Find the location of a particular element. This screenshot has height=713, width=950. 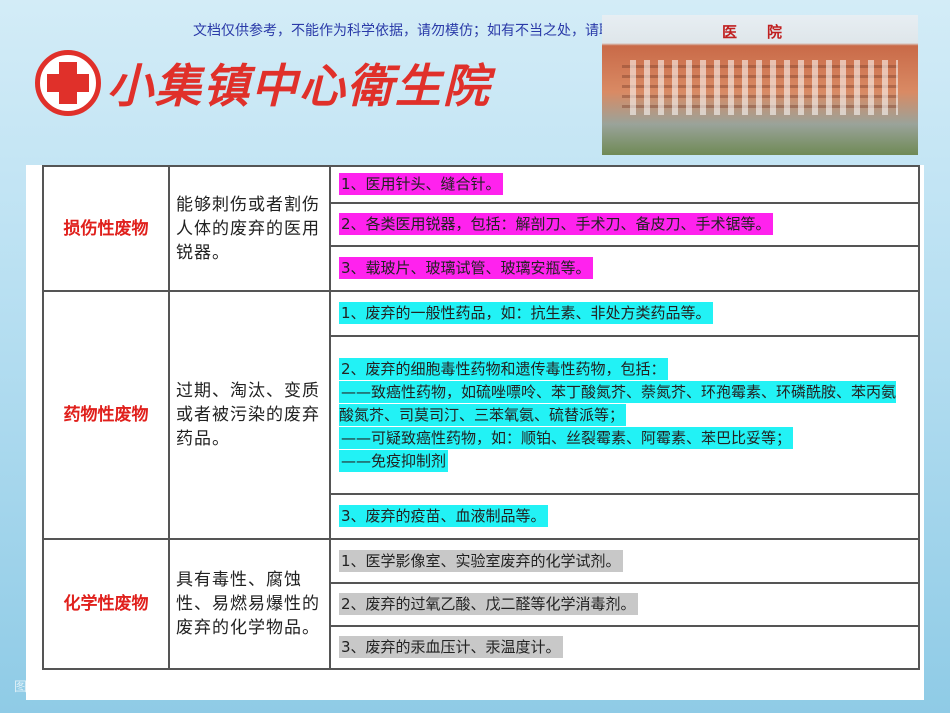

item-cell: 3、载玻片、玻璃试管、玻璃安瓶等。 is located at coordinates (624, 268).